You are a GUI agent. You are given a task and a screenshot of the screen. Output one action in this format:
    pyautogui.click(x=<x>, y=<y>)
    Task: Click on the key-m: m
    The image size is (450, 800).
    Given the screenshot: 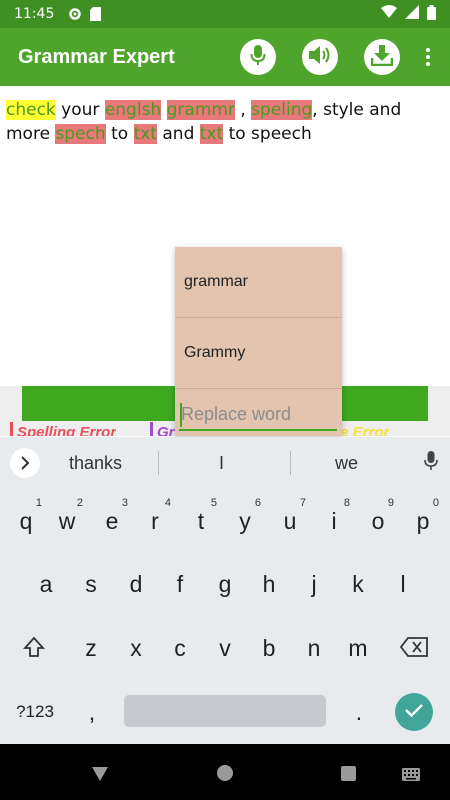 What is the action you would take?
    pyautogui.click(x=358, y=648)
    